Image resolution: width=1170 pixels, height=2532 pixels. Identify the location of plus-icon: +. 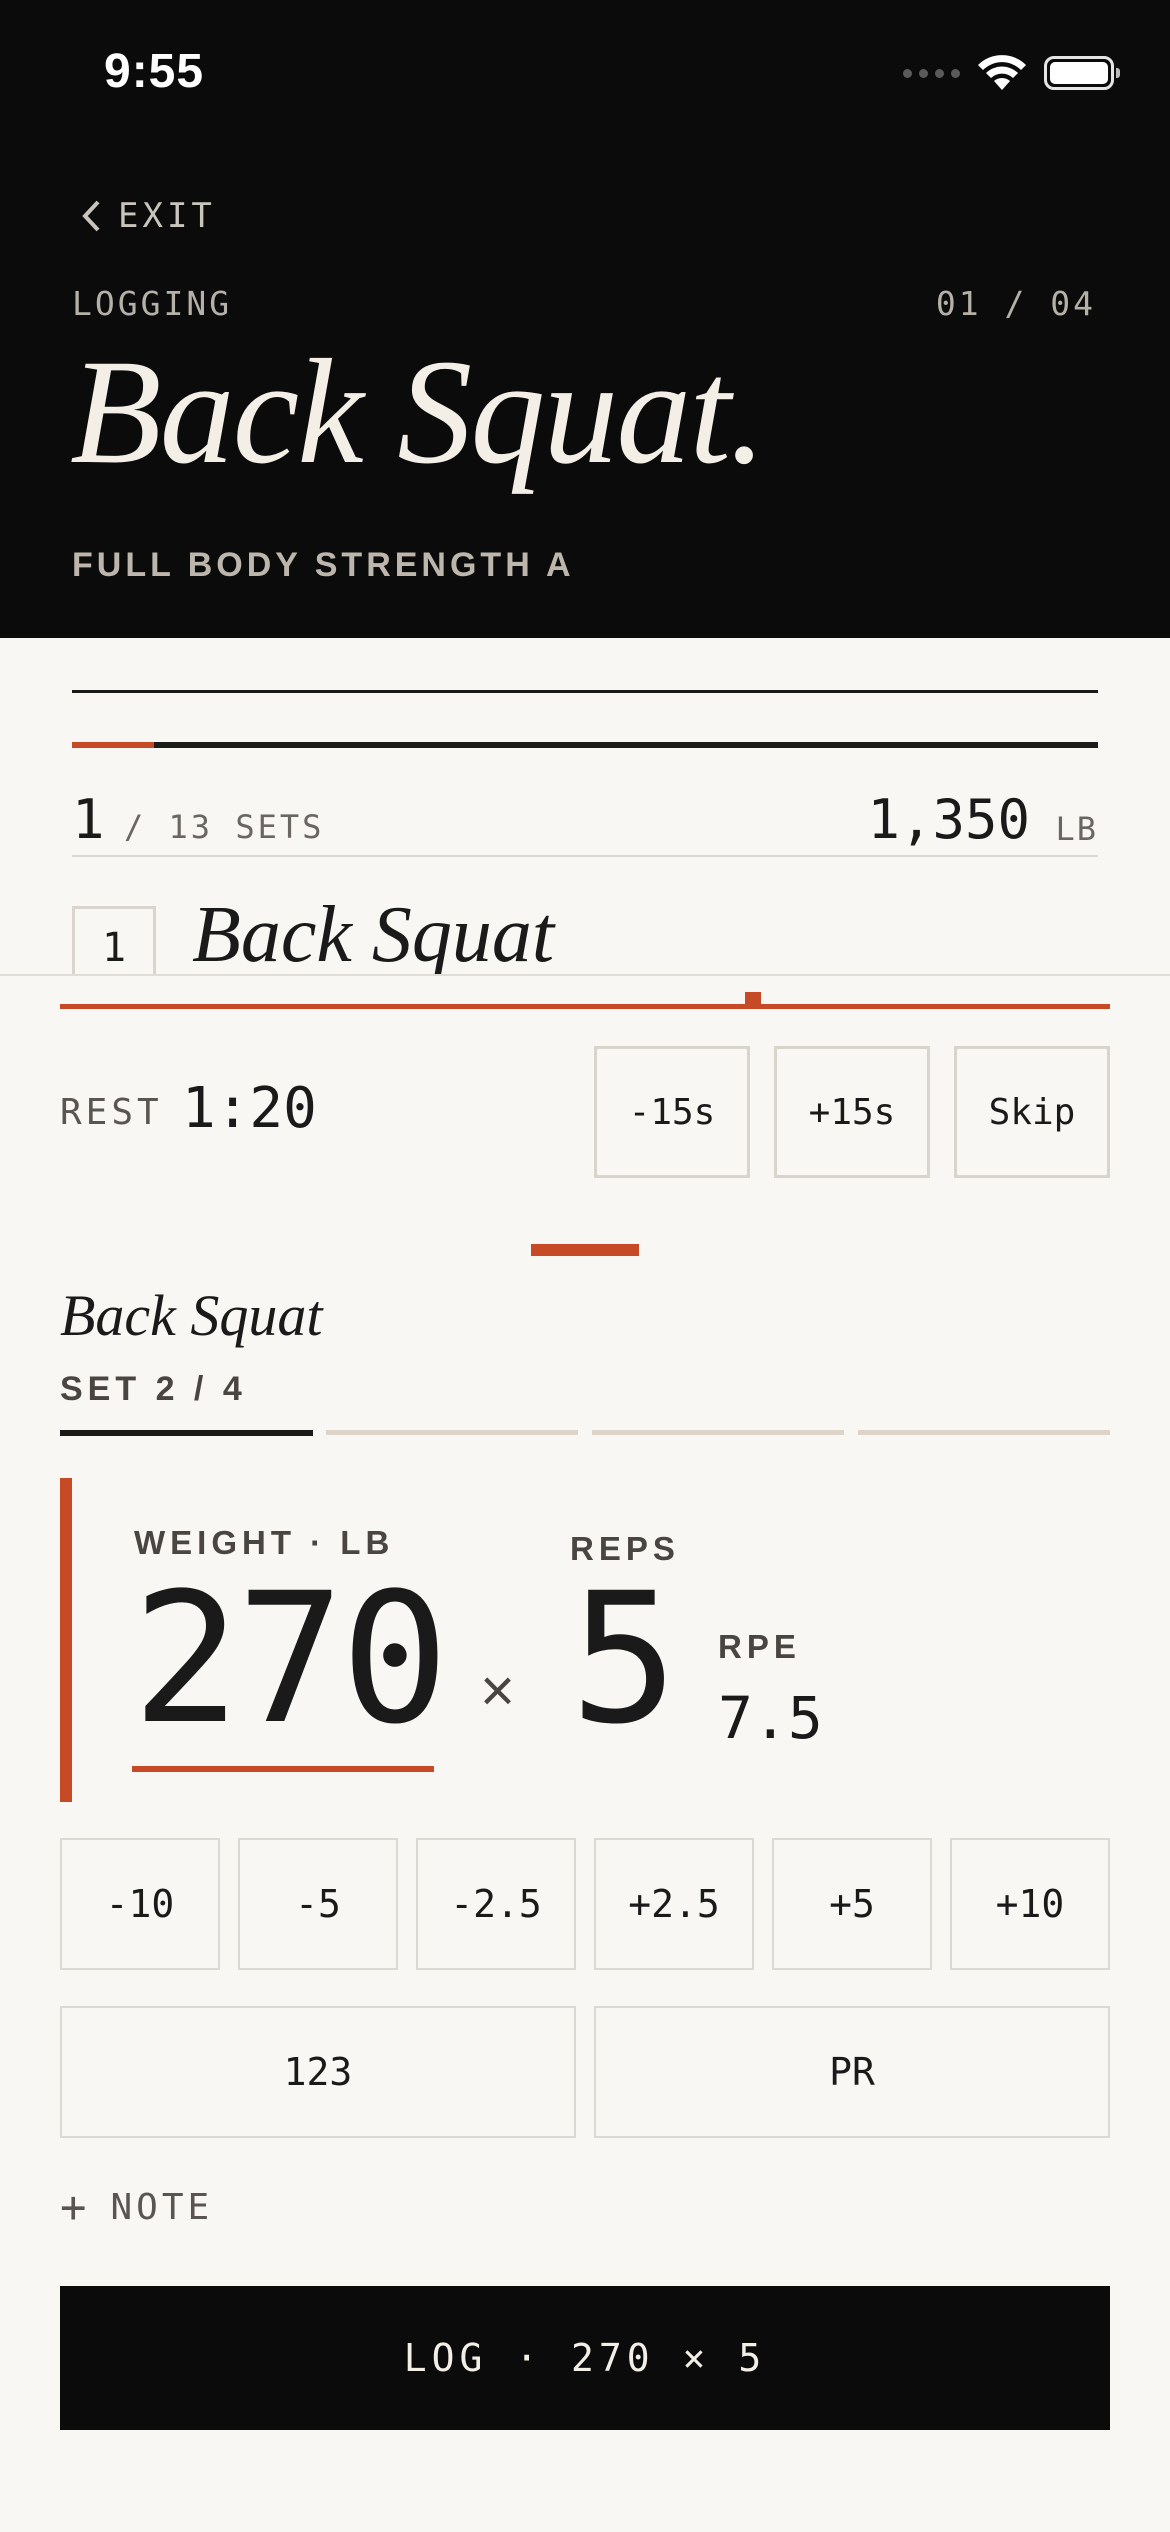
(73, 2207).